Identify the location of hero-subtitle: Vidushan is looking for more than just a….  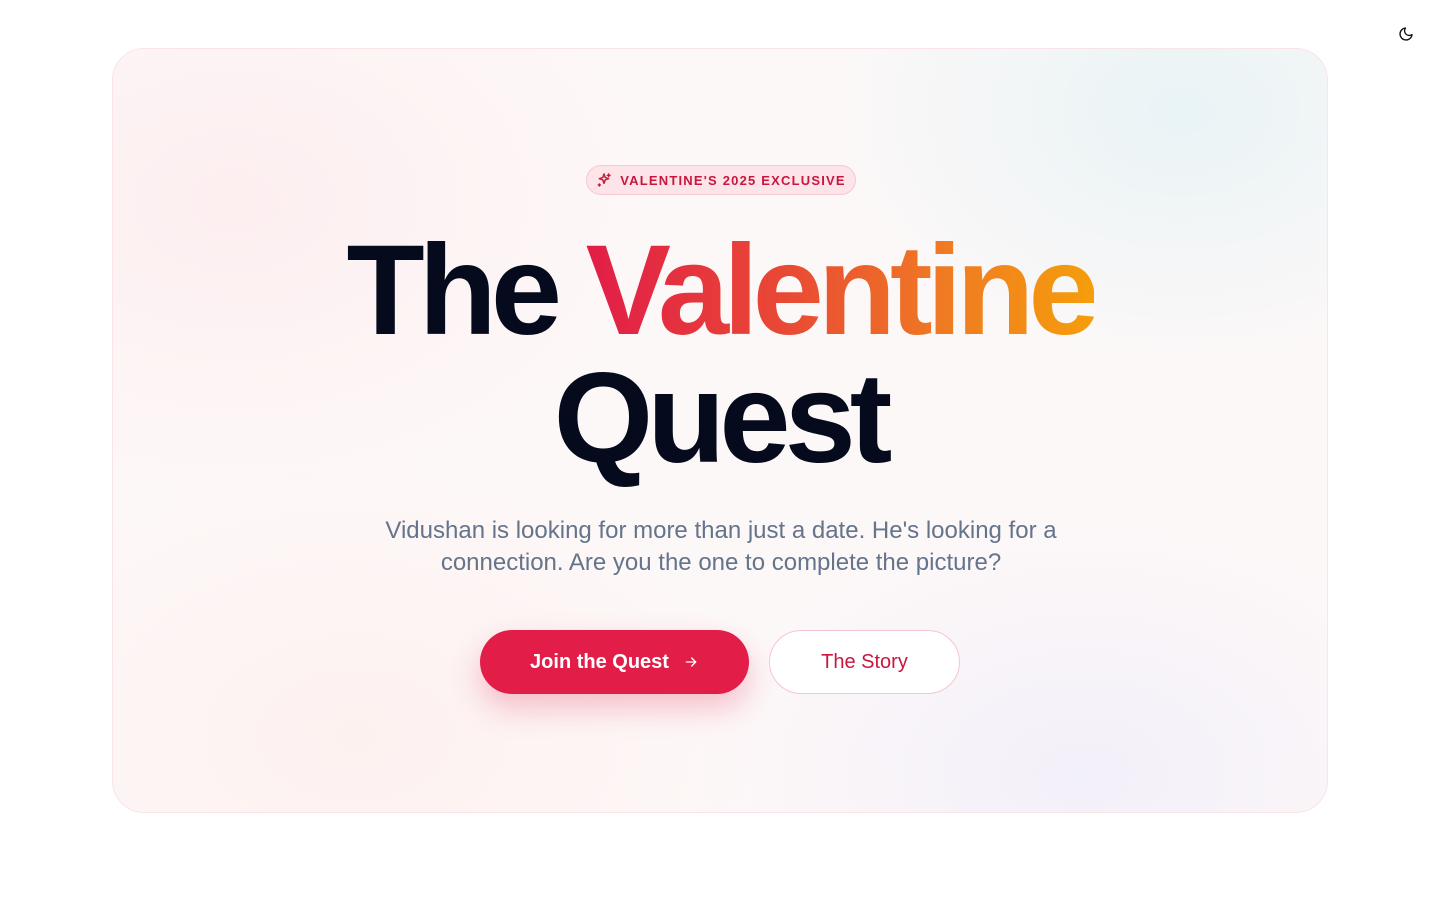
(721, 546).